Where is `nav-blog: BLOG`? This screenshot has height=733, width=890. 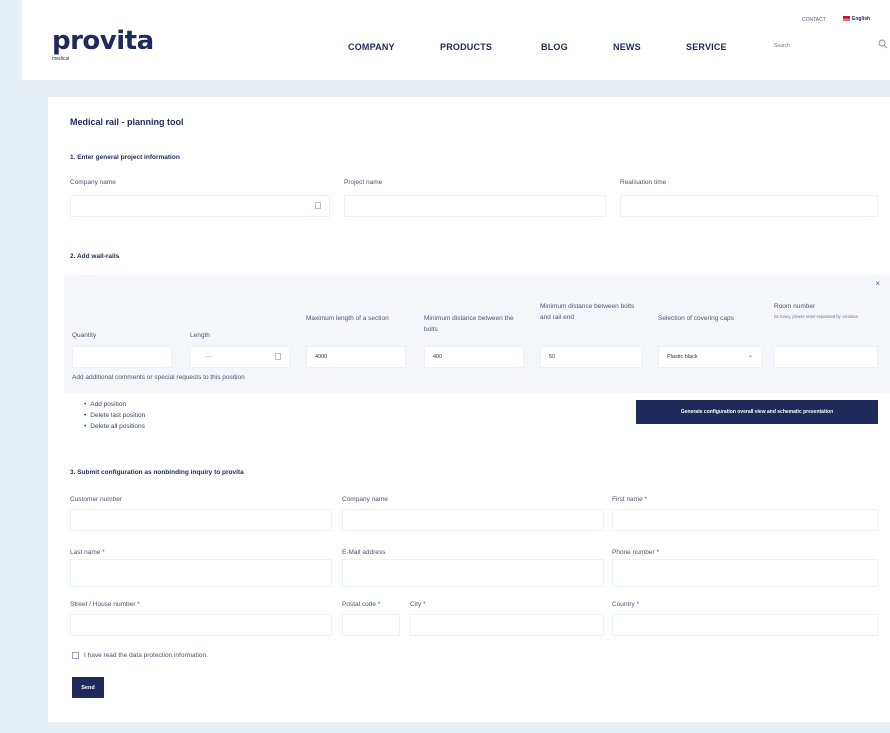
nav-blog: BLOG is located at coordinates (554, 47).